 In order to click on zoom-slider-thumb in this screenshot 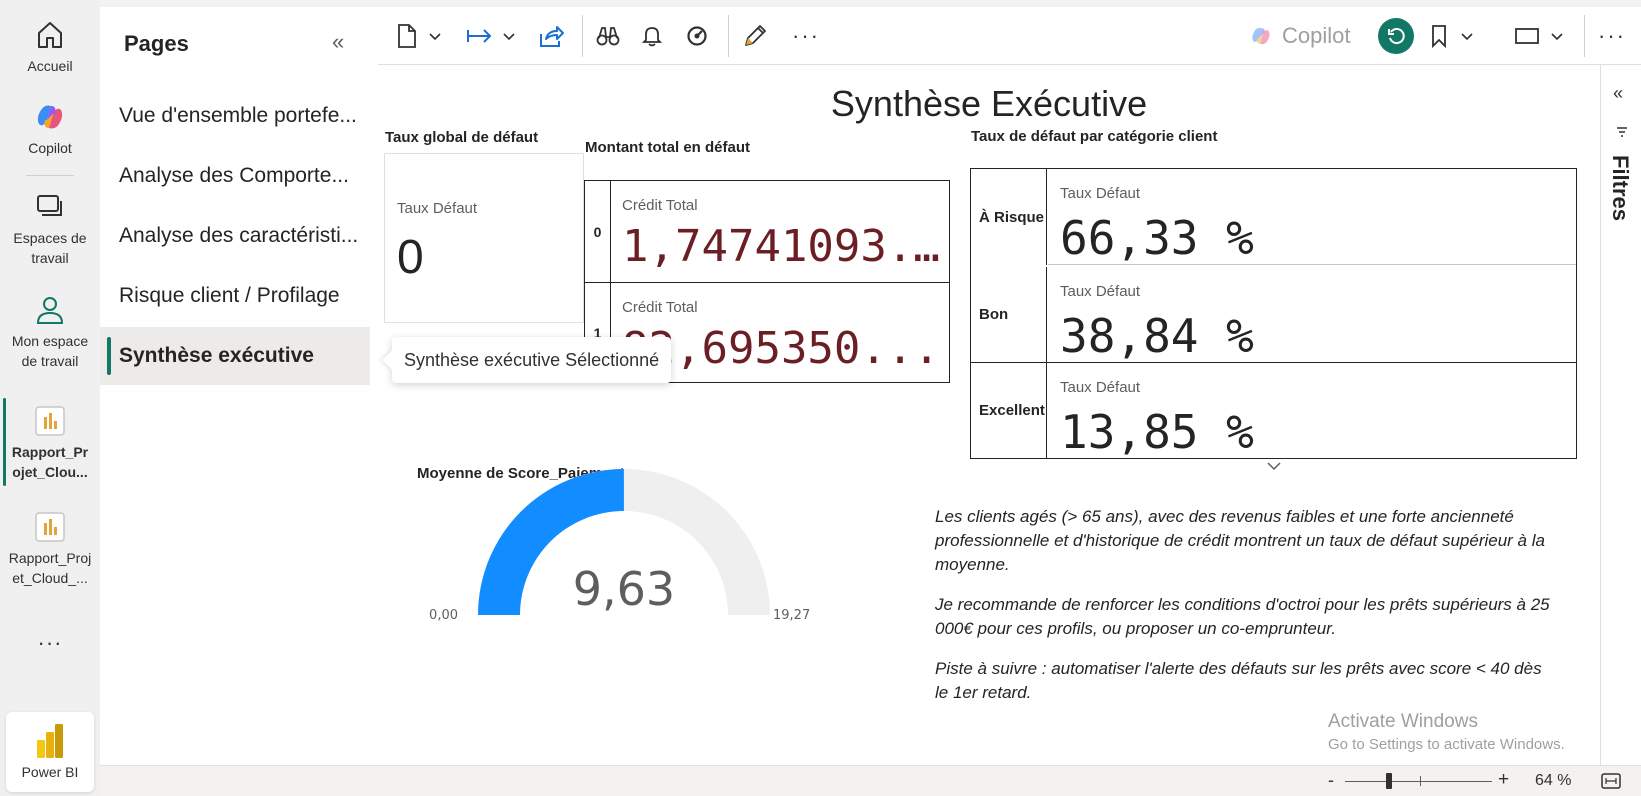, I will do `click(1389, 781)`.